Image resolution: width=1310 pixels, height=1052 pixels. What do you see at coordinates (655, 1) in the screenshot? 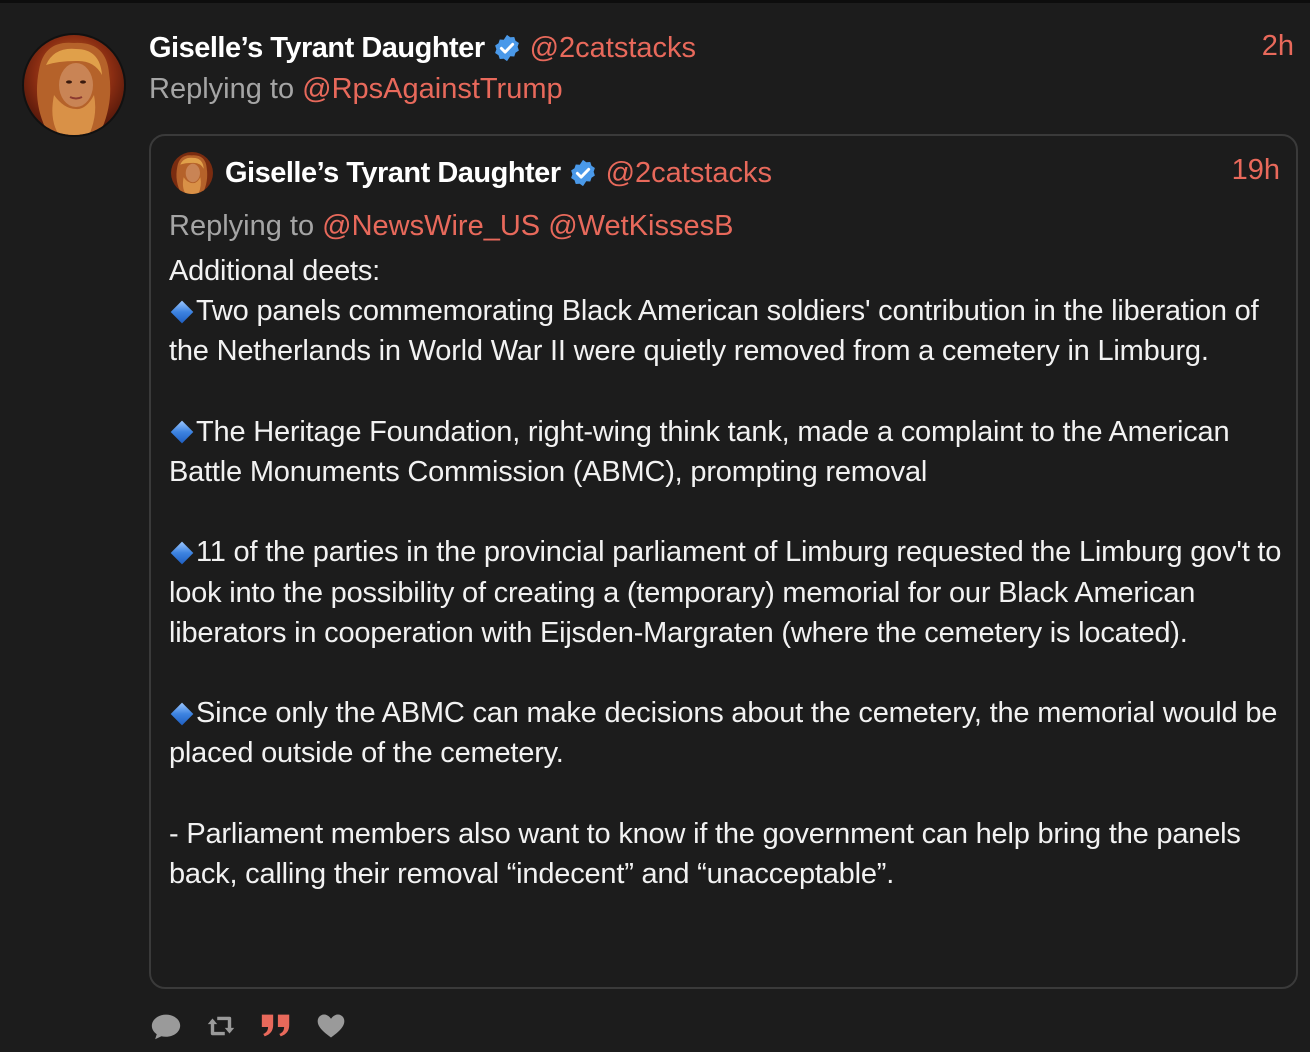
I see `top-divider` at bounding box center [655, 1].